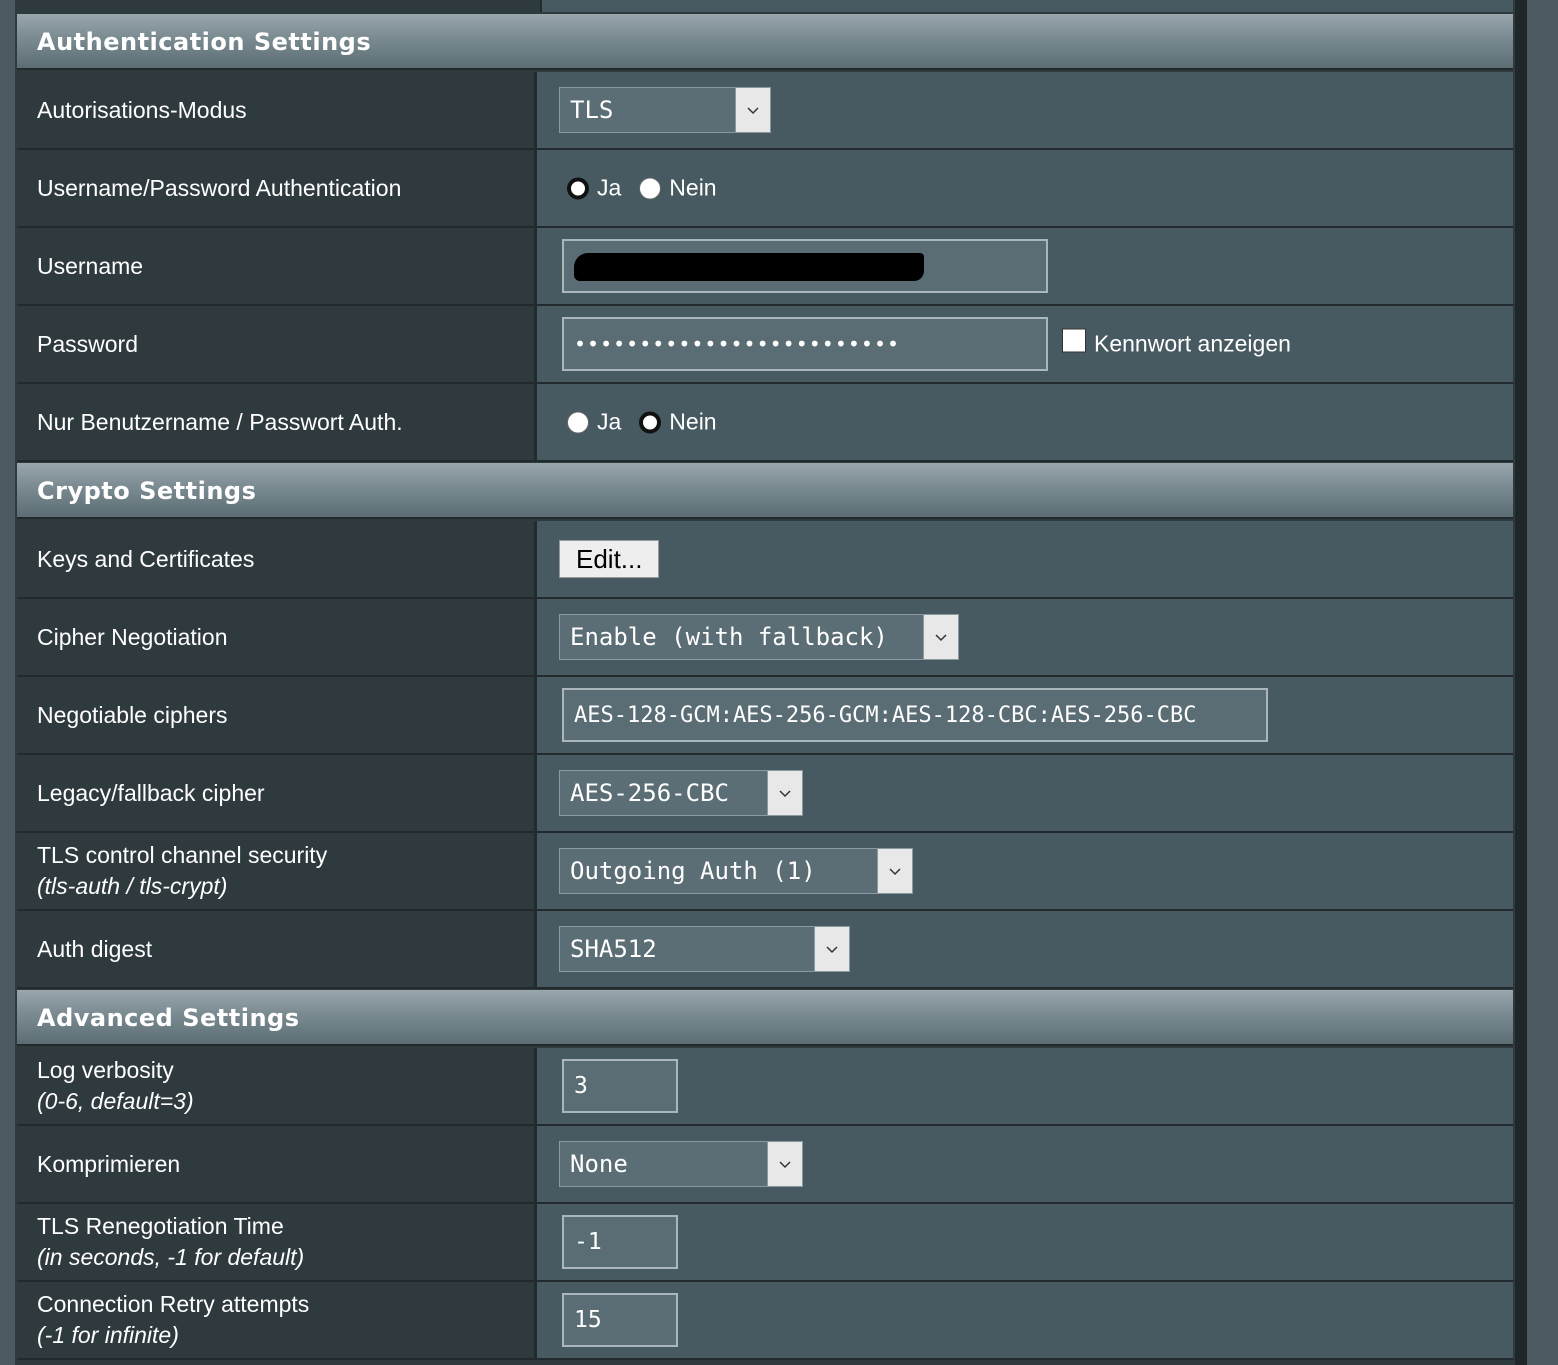 This screenshot has width=1558, height=1365. What do you see at coordinates (649, 793) in the screenshot?
I see `legacy-cipher-value: AES-256-CBC` at bounding box center [649, 793].